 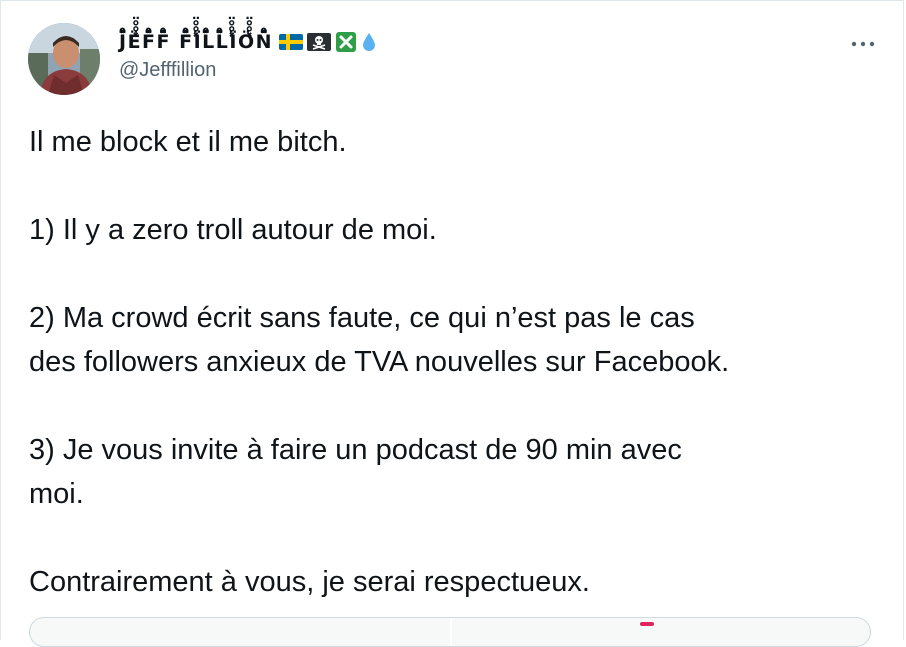 What do you see at coordinates (291, 42) in the screenshot?
I see `sweden-flag-icon` at bounding box center [291, 42].